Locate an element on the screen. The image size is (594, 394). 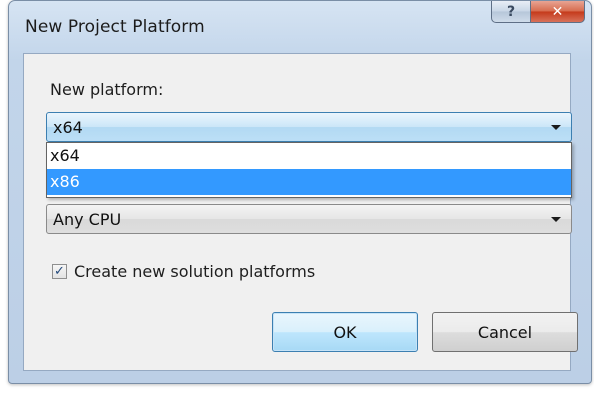
create-solution-platforms-checkbox: ✓ is located at coordinates (59, 271).